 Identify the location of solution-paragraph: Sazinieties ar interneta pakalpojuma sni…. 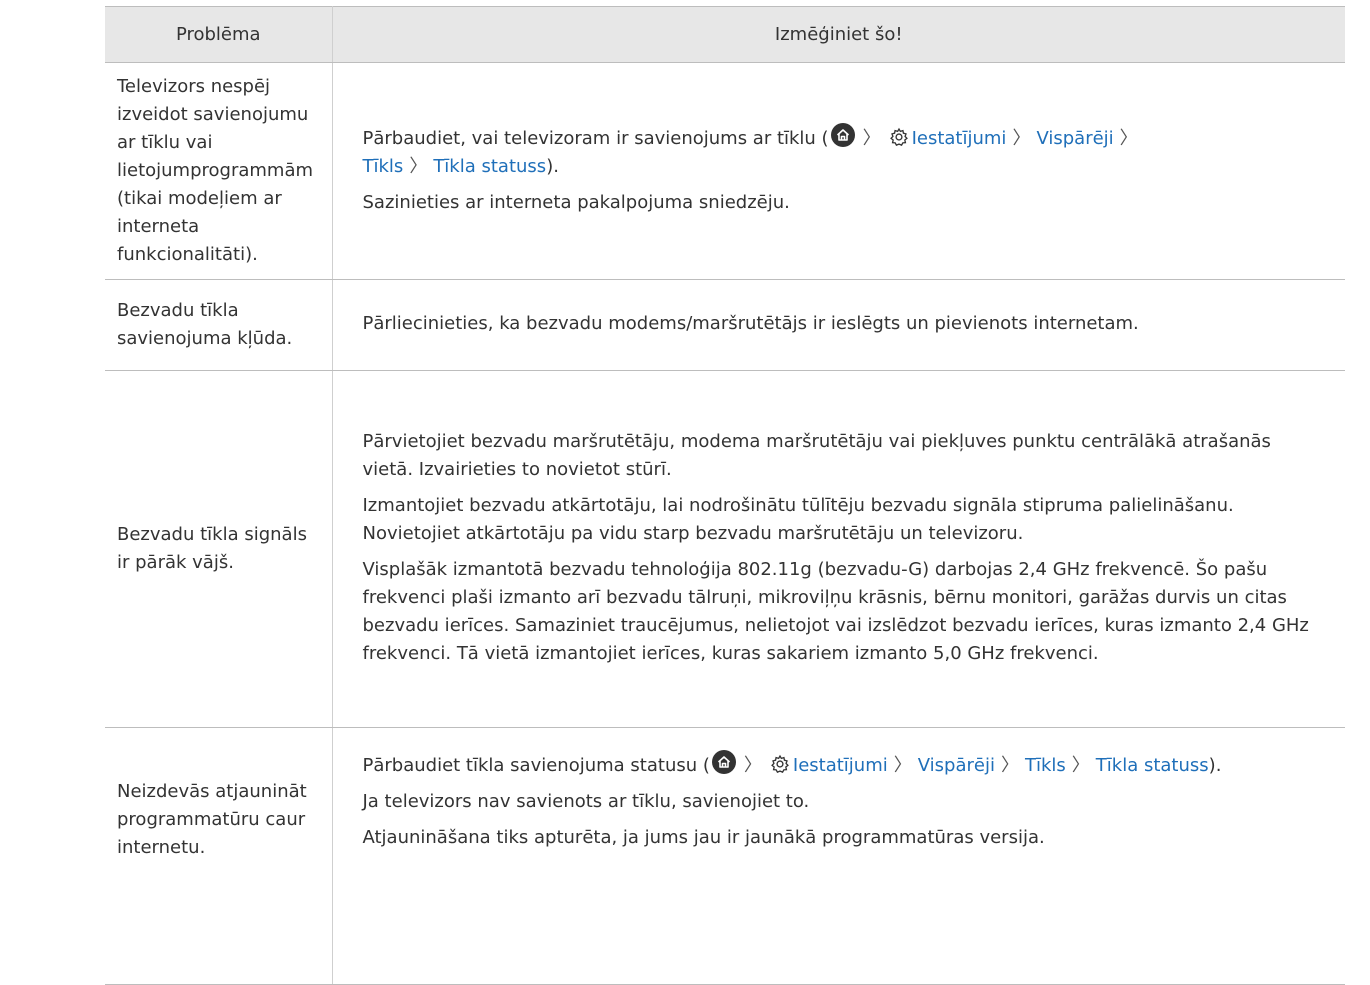
(576, 202).